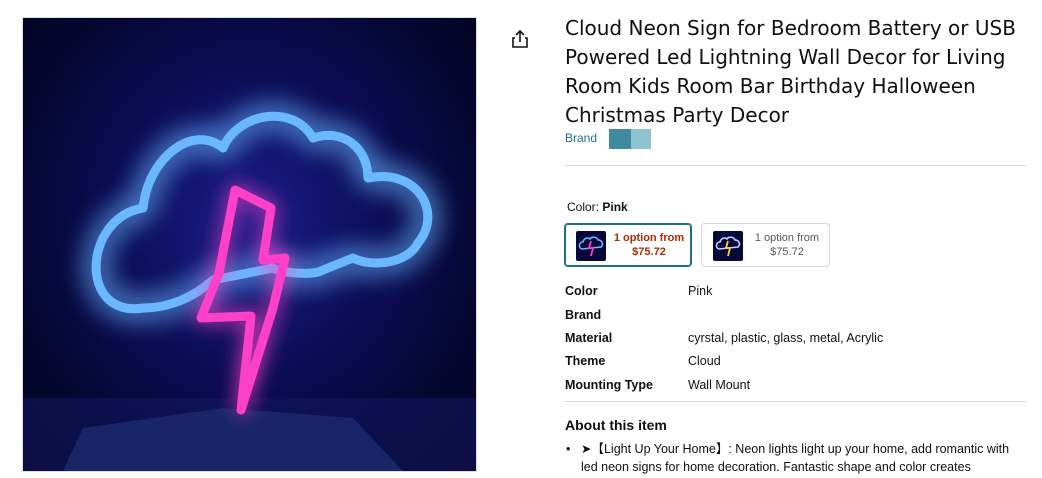 This screenshot has width=1042, height=478. I want to click on spec-key: Color, so click(581, 291).